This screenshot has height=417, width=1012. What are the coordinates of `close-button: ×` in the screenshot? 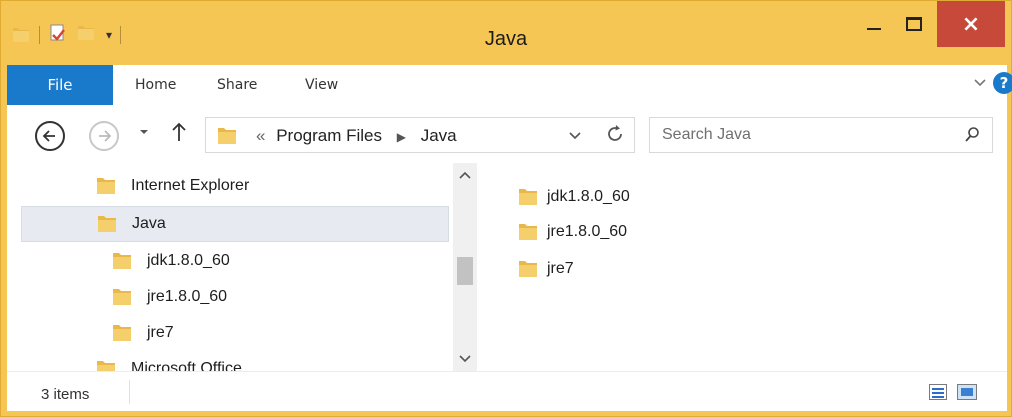 It's located at (971, 24).